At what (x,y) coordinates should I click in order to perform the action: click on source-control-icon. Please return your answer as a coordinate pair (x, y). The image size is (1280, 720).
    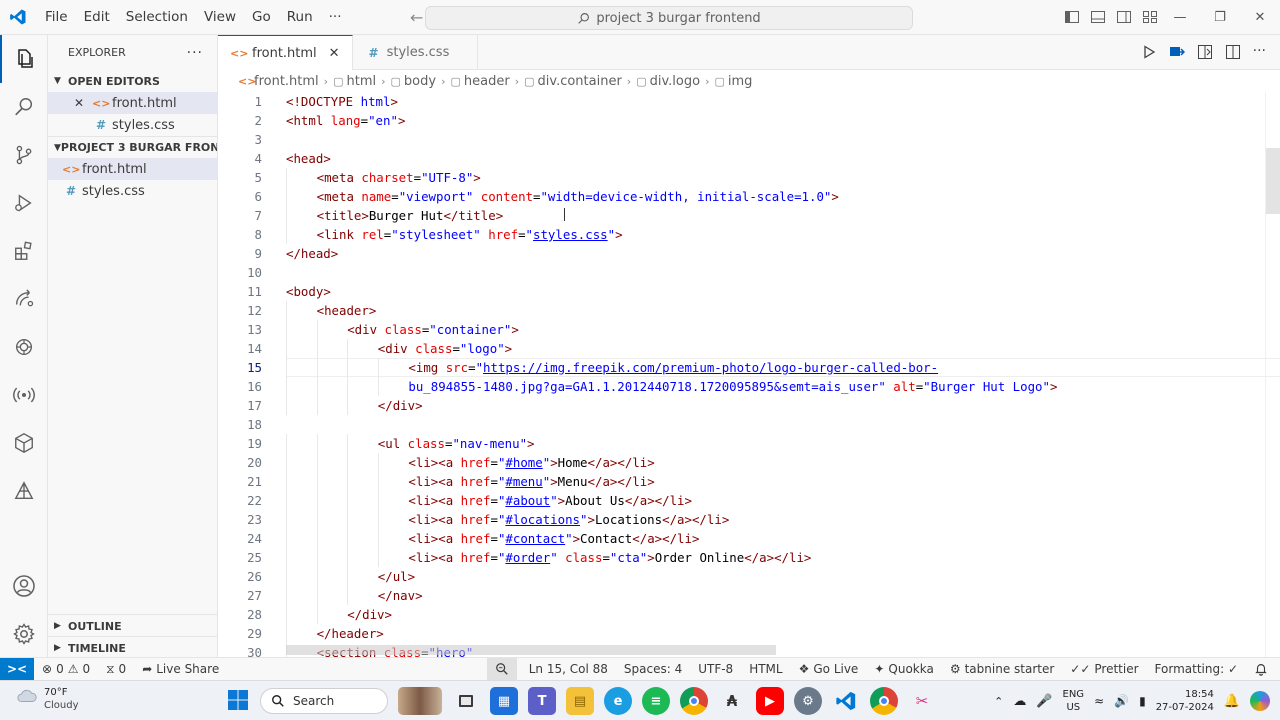
    Looking at the image, I should click on (24, 155).